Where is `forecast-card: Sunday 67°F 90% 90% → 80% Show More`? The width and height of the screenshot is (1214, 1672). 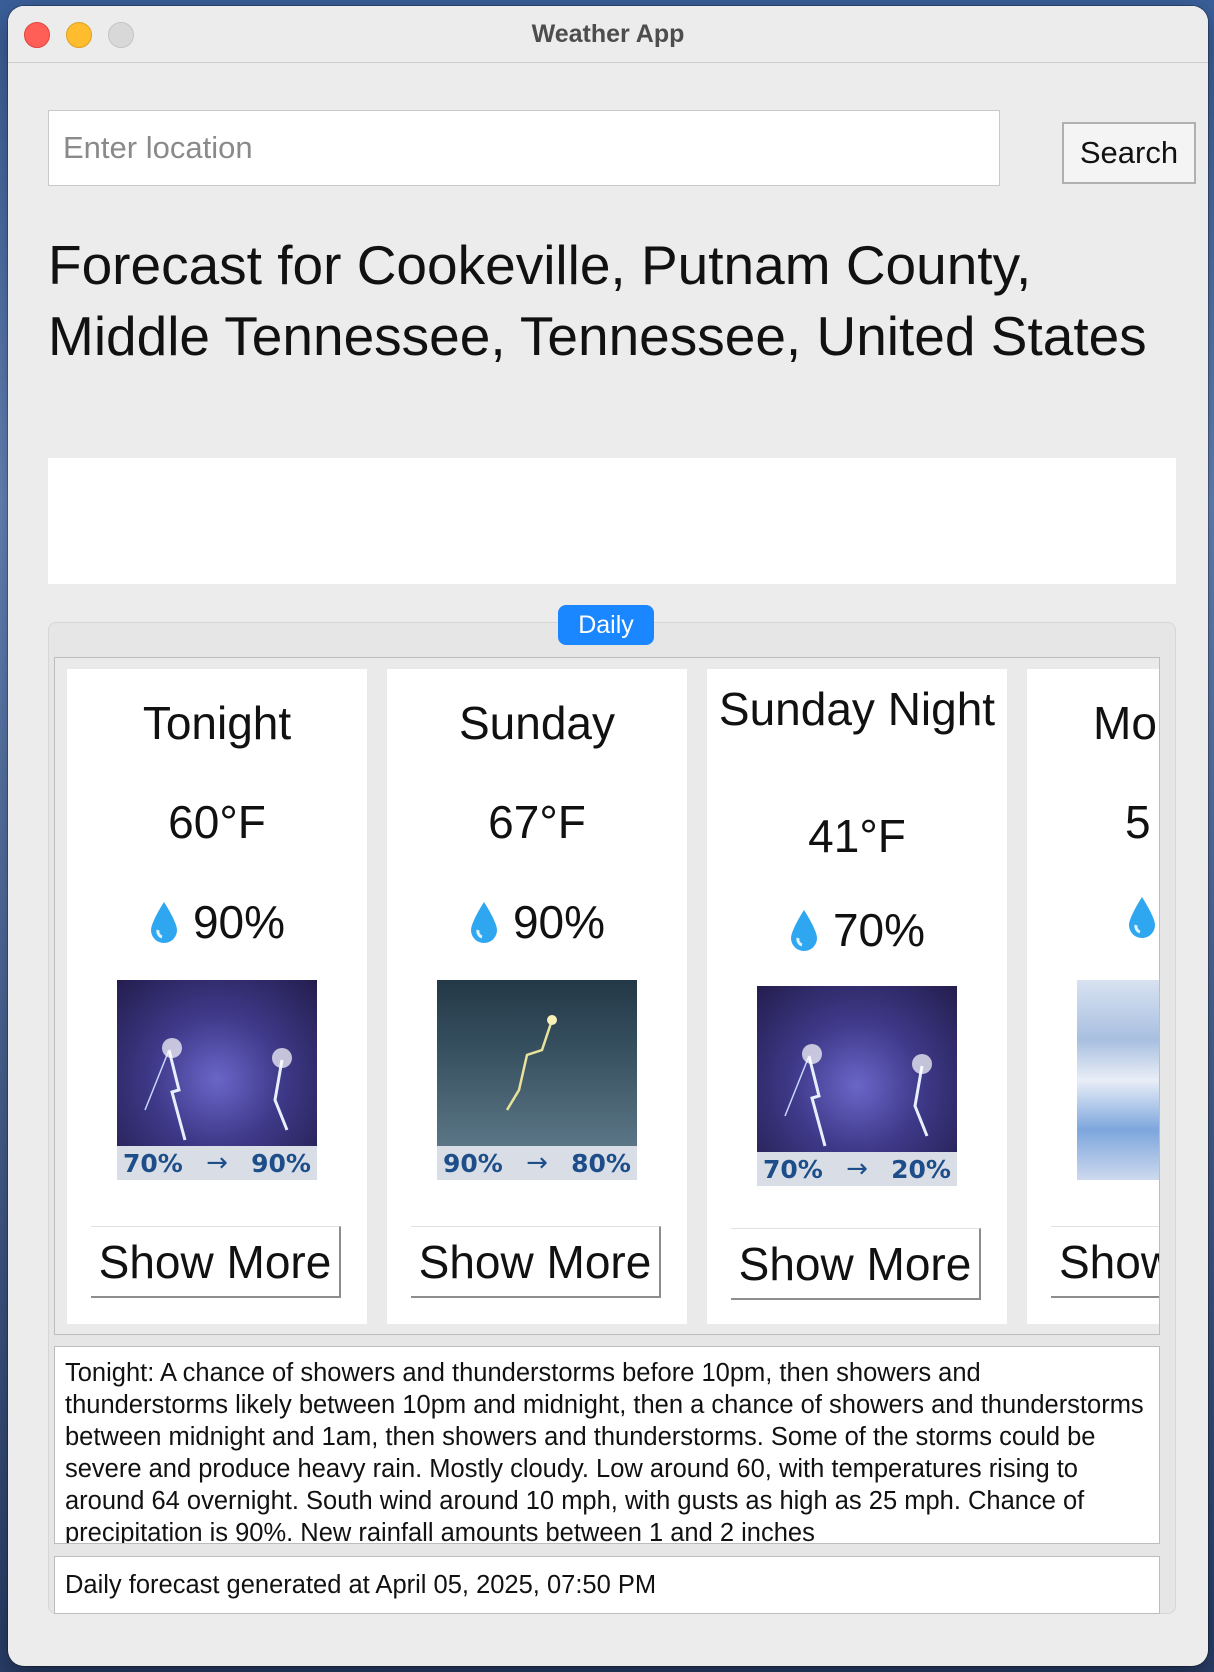
forecast-card: Sunday 67°F 90% 90% → 80% Show More is located at coordinates (537, 996).